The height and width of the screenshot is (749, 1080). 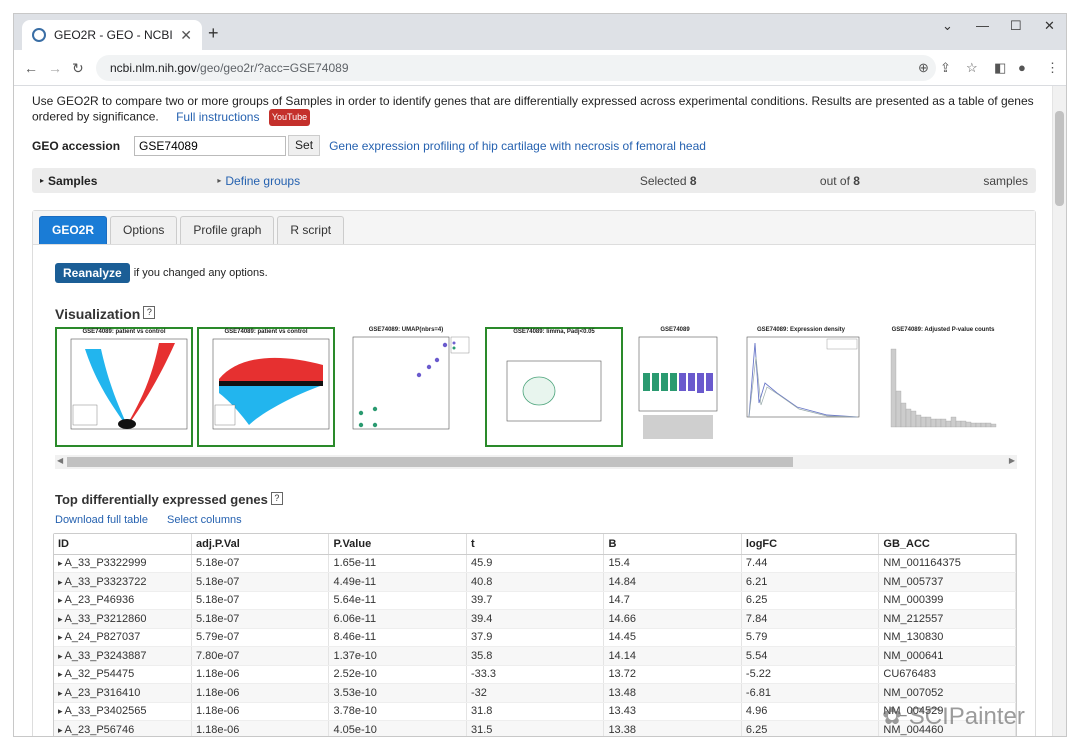 I want to click on side-panel-icon: ◧, so click(x=1000, y=68).